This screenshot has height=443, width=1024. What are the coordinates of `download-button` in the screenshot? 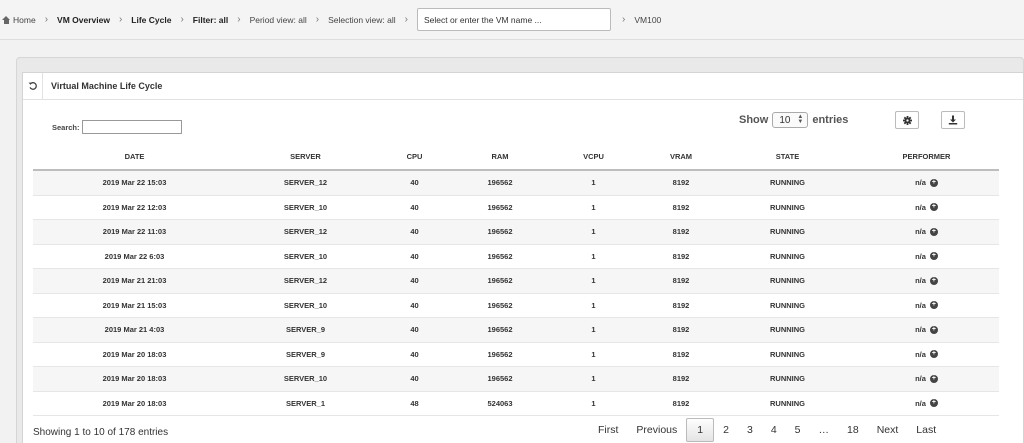 It's located at (953, 120).